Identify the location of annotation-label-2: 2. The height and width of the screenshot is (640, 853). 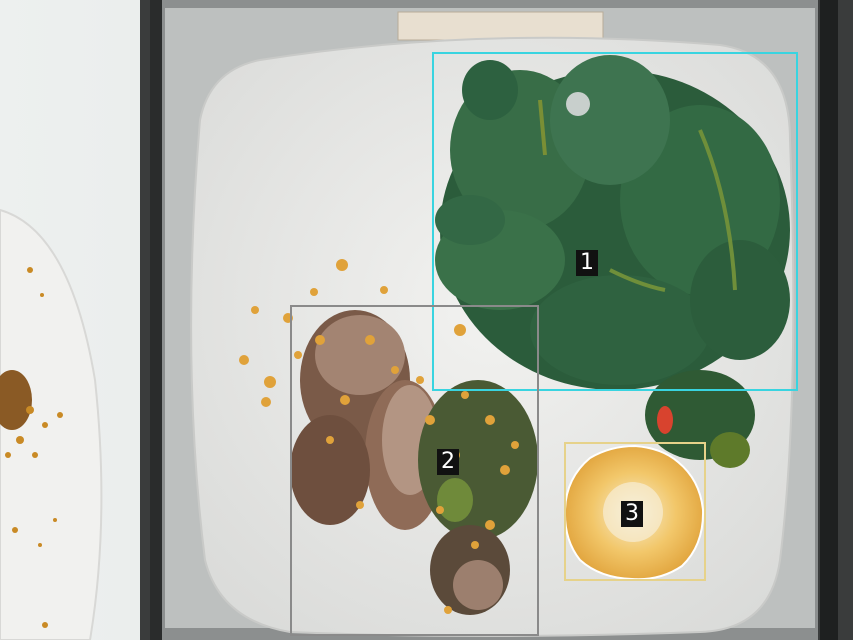
(448, 462).